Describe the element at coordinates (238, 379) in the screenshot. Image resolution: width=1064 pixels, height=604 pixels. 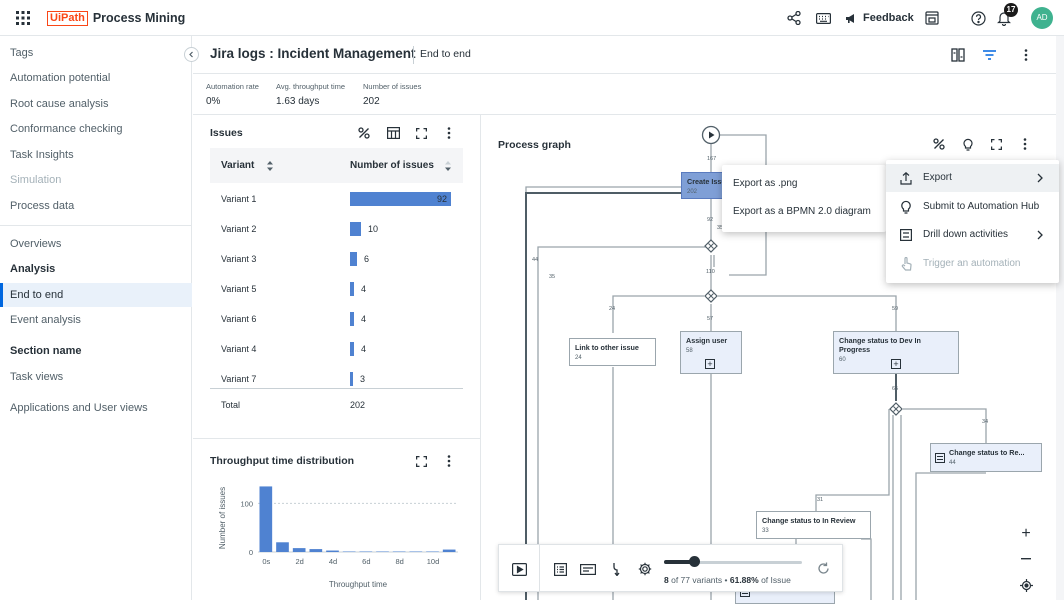
I see `variant-name: Variant 7` at that location.